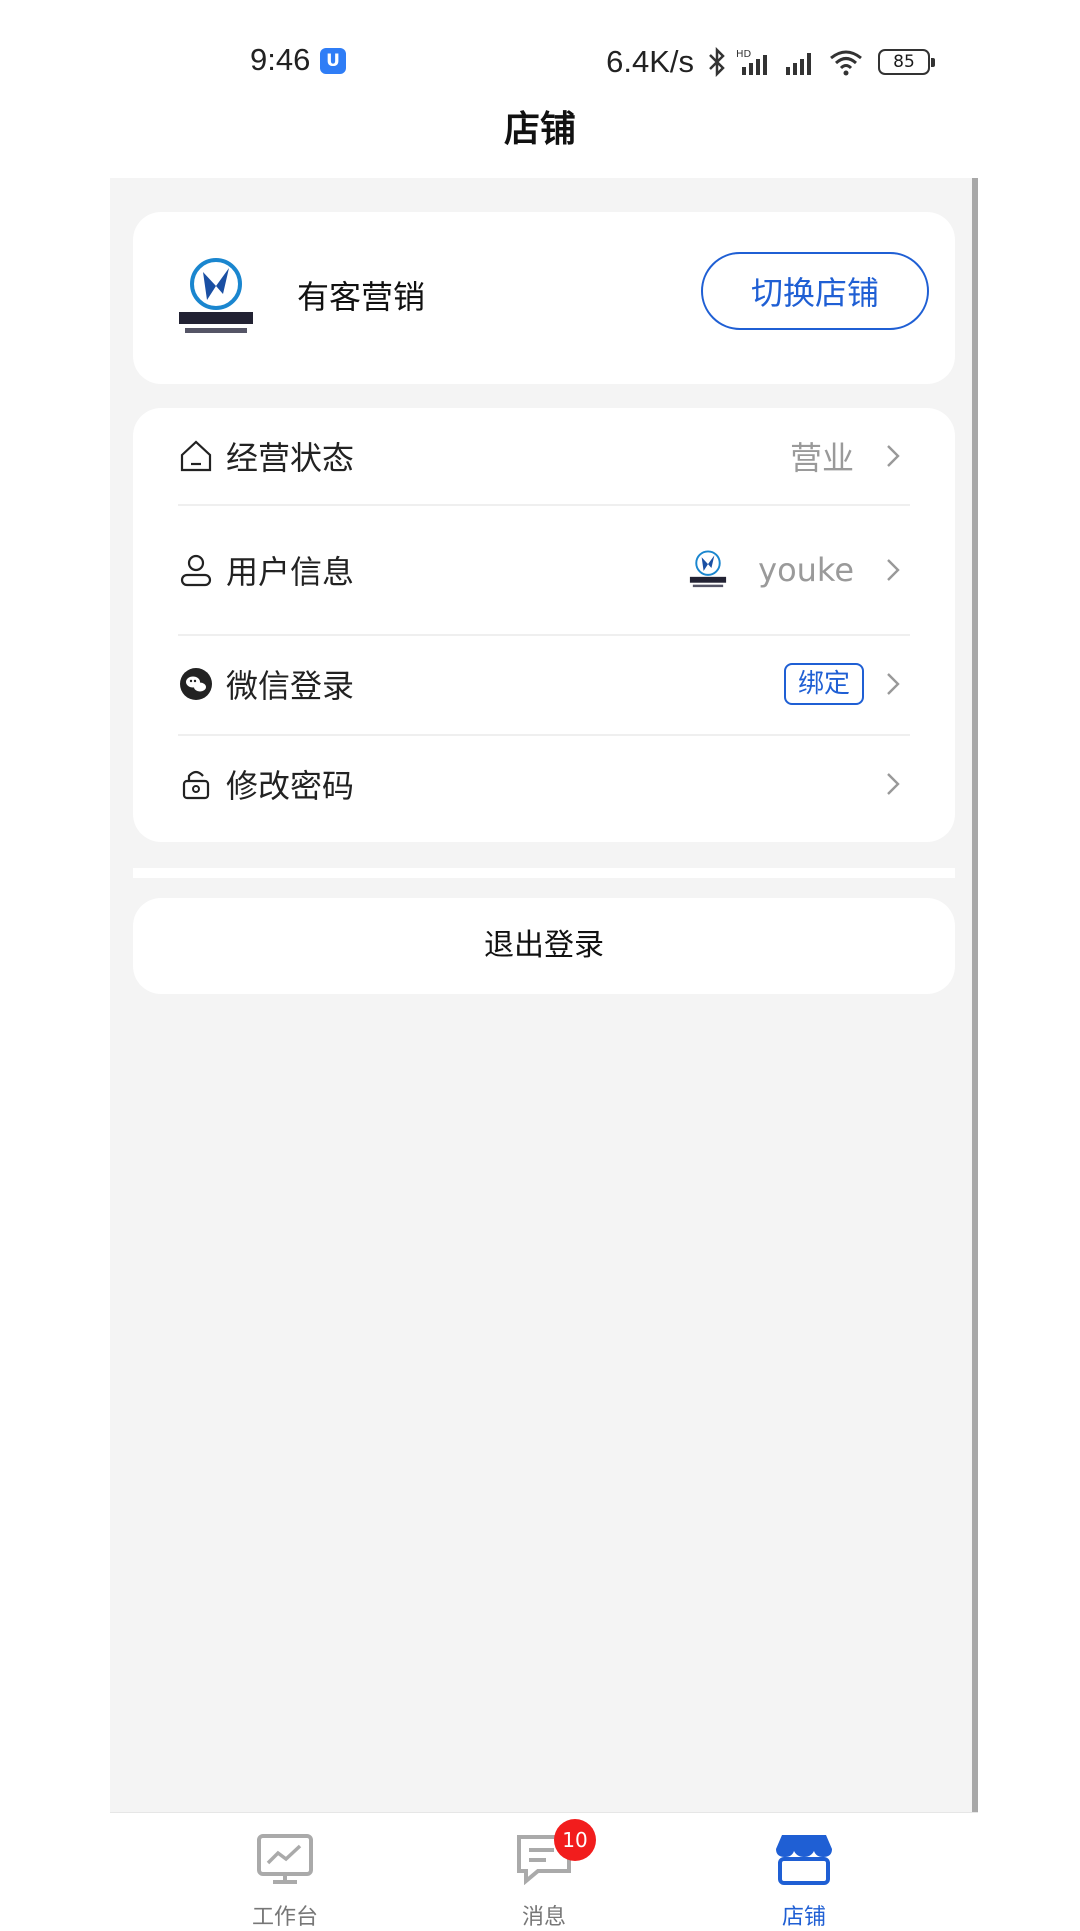  Describe the element at coordinates (575, 1840) in the screenshot. I see `unread-badge: 10` at that location.